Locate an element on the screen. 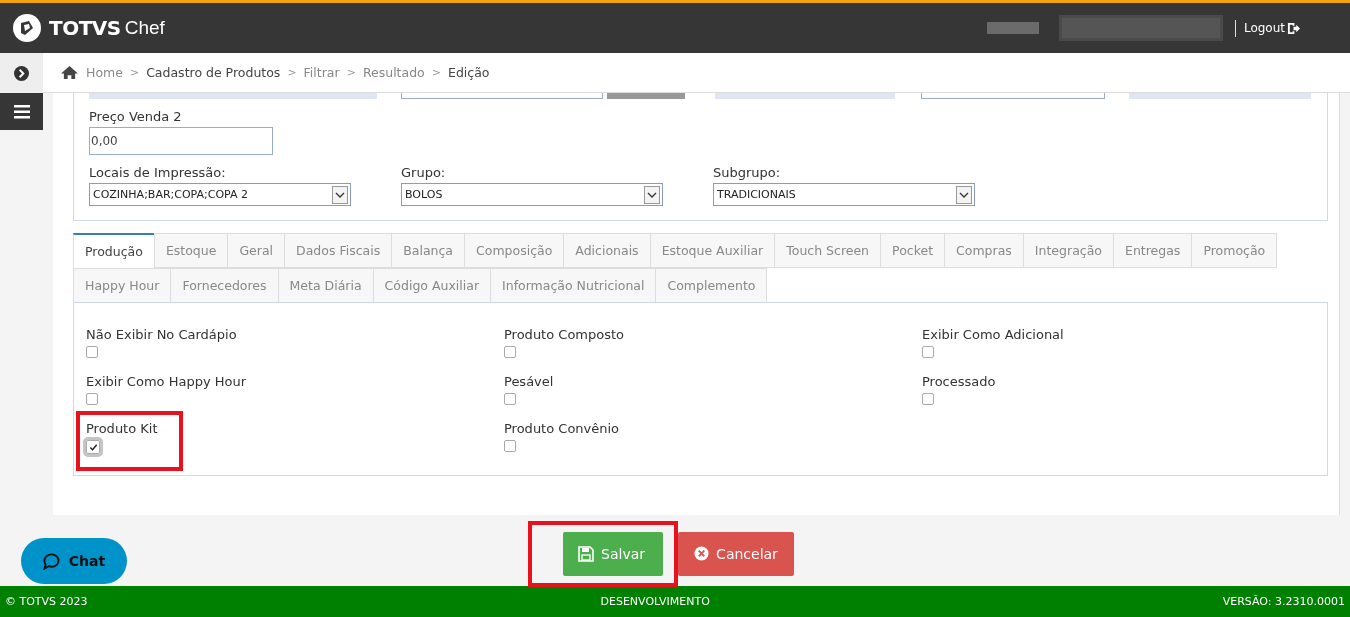 This screenshot has height=617, width=1350. field-label: Subgrupo: is located at coordinates (747, 172).